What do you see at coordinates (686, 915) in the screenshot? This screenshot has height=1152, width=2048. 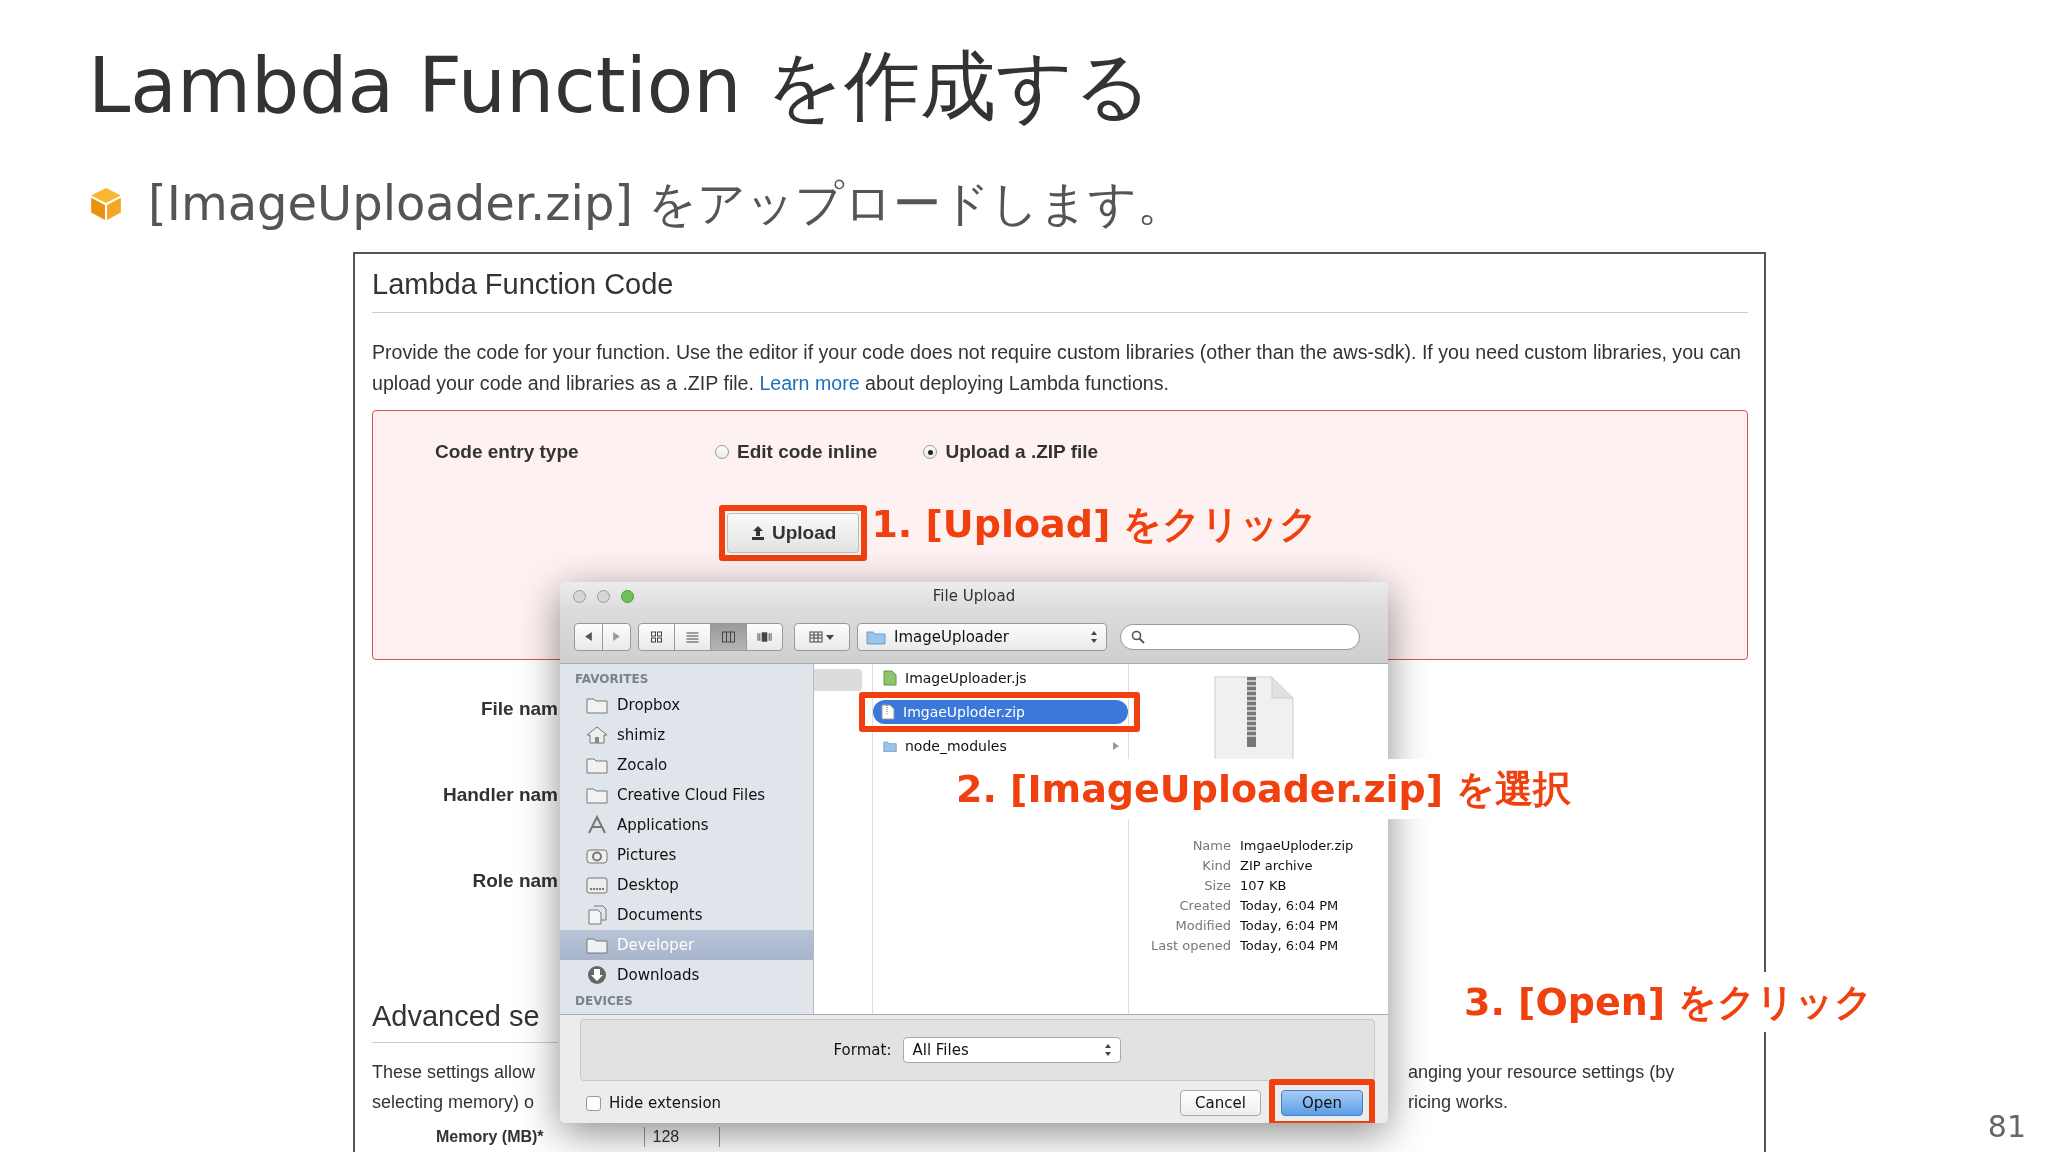 I see `sidebar-item: Documents` at bounding box center [686, 915].